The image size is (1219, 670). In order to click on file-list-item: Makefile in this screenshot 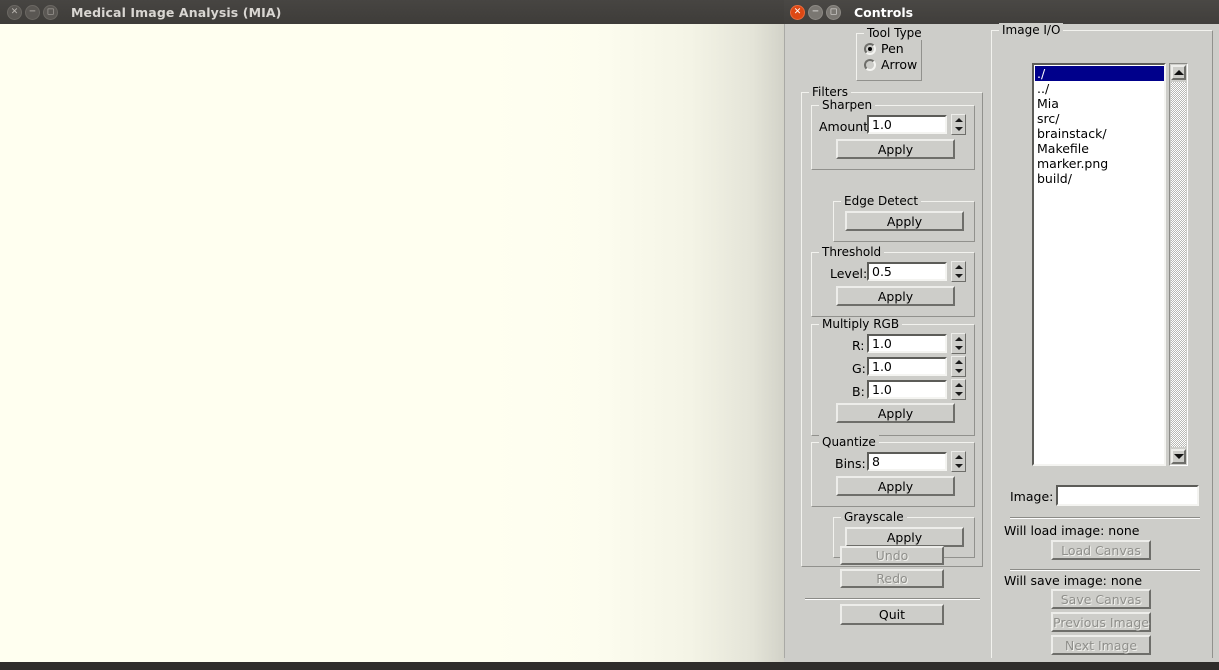, I will do `click(1099, 148)`.